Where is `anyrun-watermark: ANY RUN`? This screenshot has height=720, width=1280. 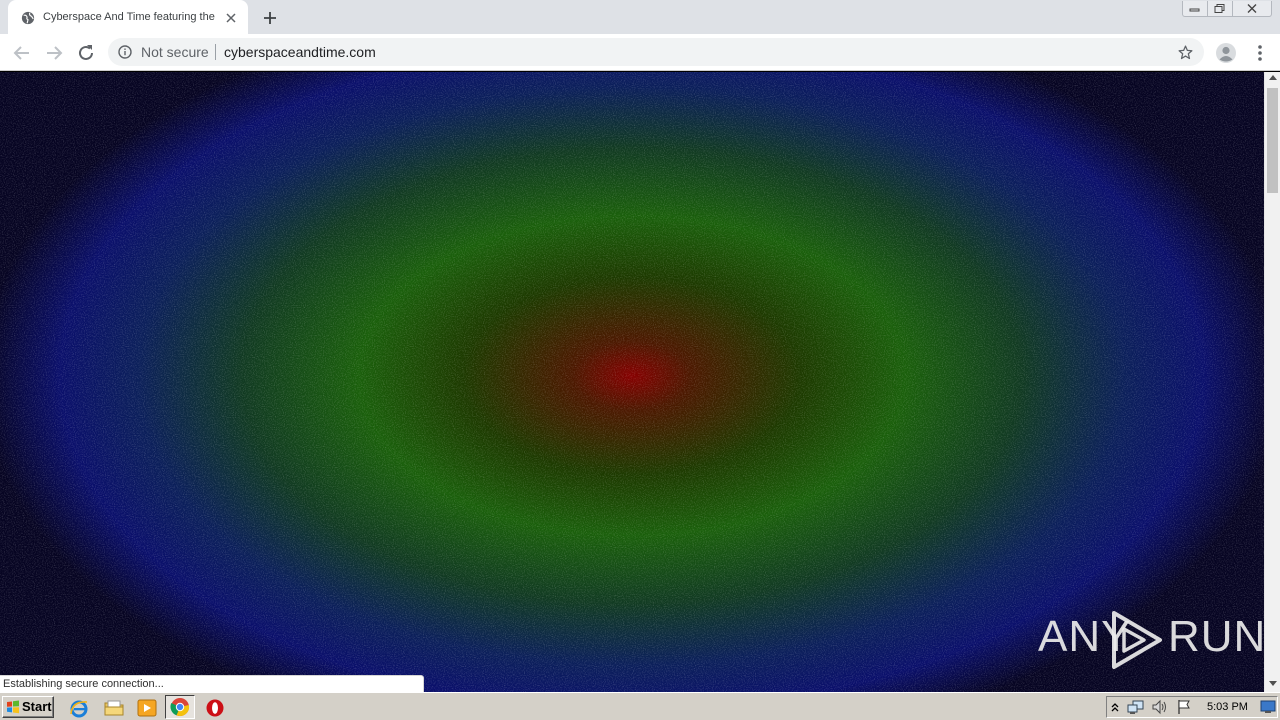 anyrun-watermark: ANY RUN is located at coordinates (1151, 641).